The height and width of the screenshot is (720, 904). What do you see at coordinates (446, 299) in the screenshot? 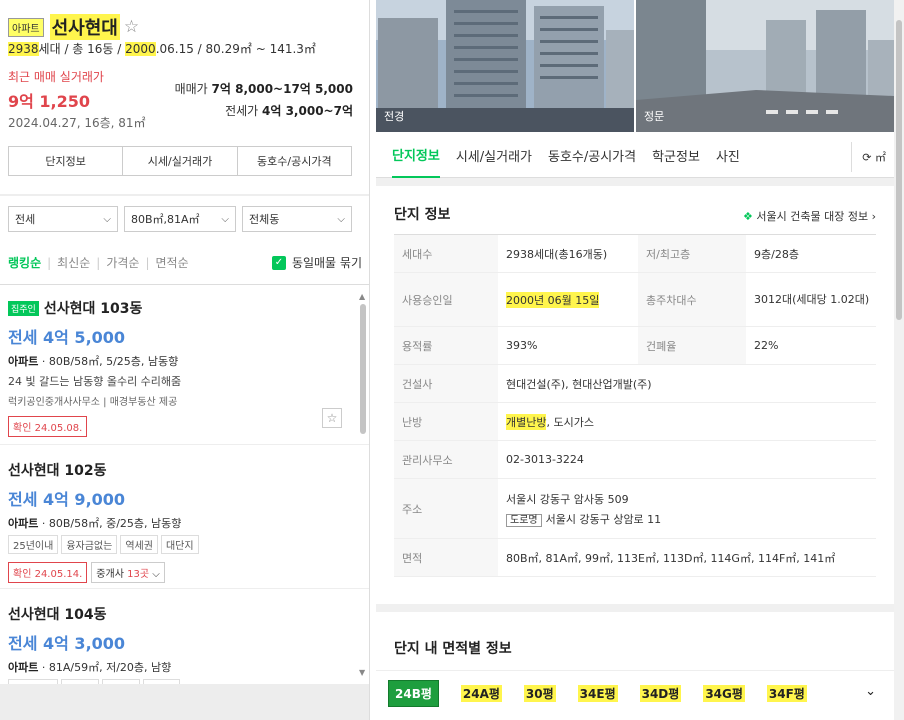
I see `table-header: 사용승인일` at bounding box center [446, 299].